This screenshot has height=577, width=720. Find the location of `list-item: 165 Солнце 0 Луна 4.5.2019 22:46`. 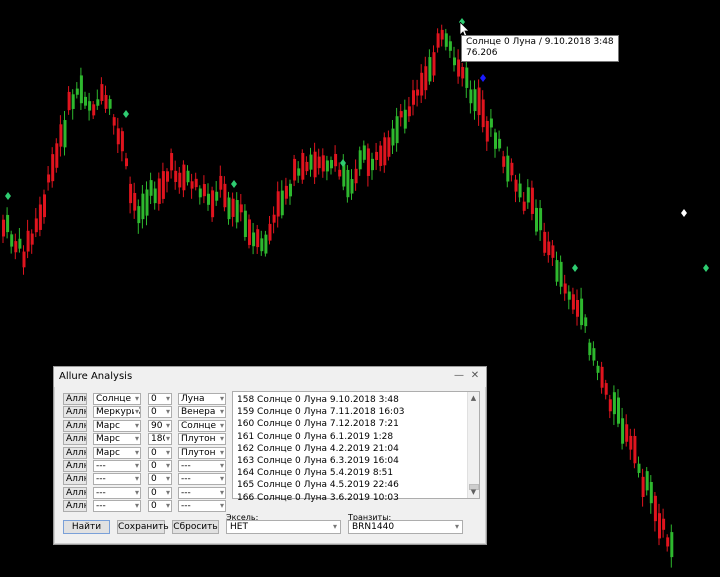

list-item: 165 Солнце 0 Луна 4.5.2019 22:46 is located at coordinates (318, 485).